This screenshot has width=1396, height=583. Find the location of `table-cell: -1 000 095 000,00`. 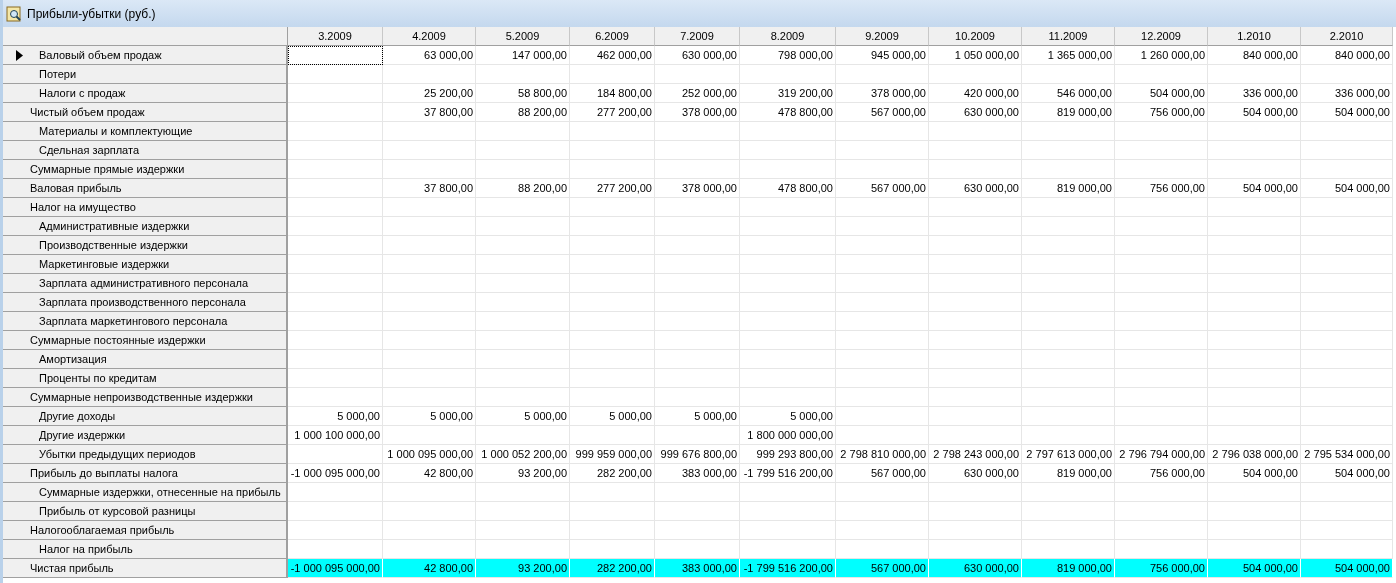

table-cell: -1 000 095 000,00 is located at coordinates (335, 568).